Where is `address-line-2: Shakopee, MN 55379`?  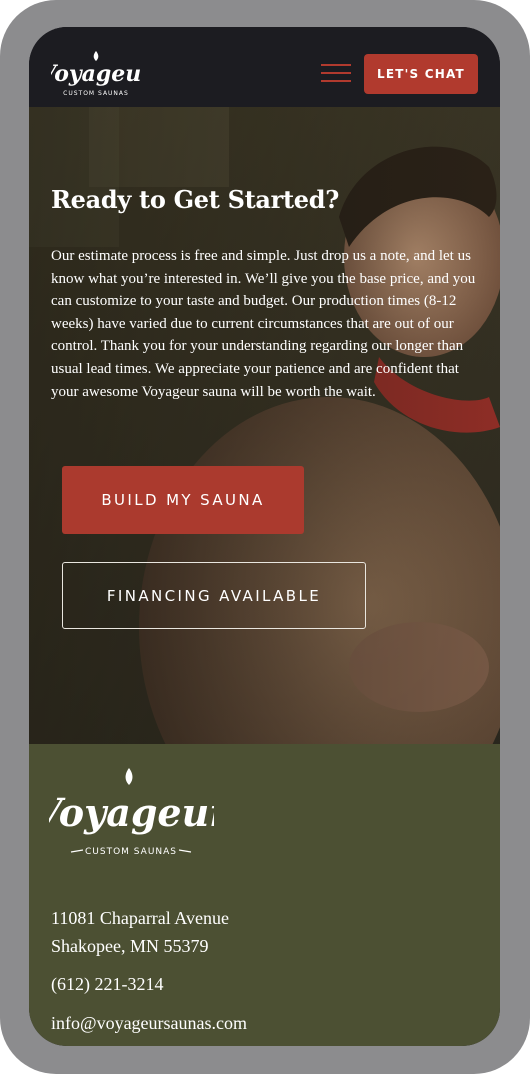
address-line-2: Shakopee, MN 55379 is located at coordinates (130, 946).